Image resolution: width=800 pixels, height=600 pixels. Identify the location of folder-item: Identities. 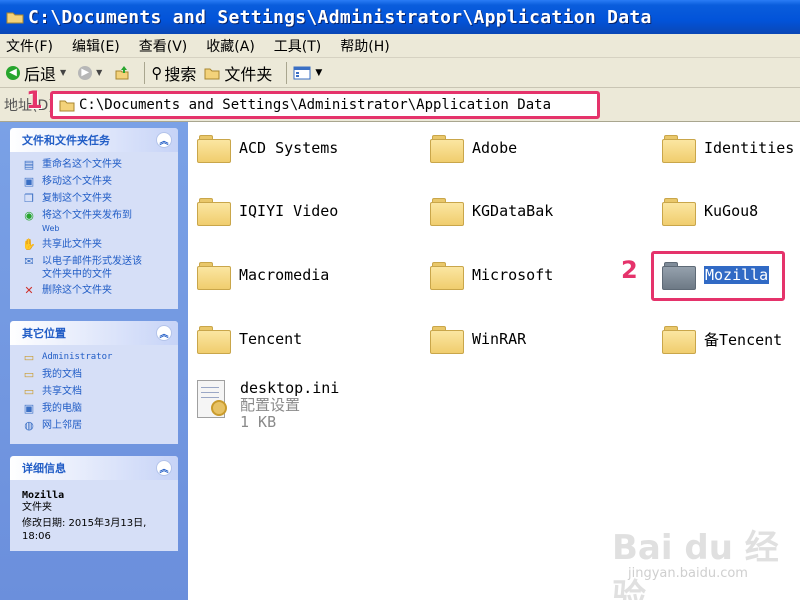
(728, 148).